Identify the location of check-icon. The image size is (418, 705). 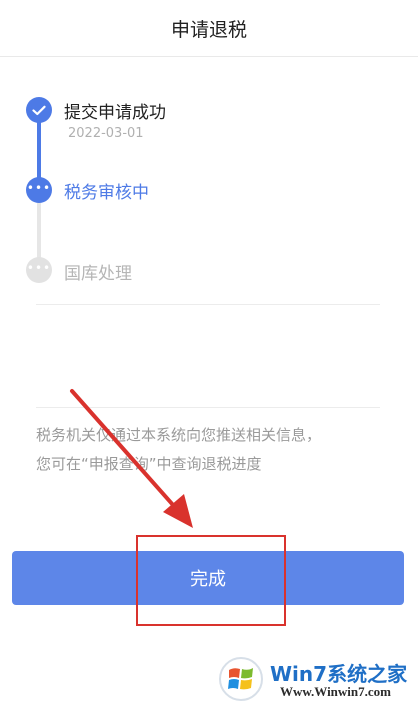
(39, 110).